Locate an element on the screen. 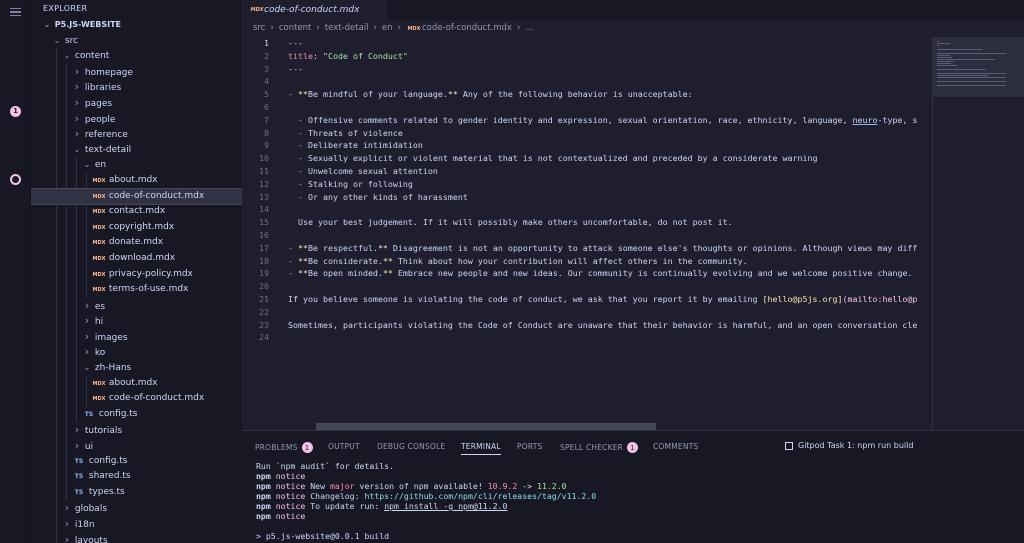 This screenshot has height=543, width=1024. tree-item-label: code-of-conduct.mdx is located at coordinates (156, 195).